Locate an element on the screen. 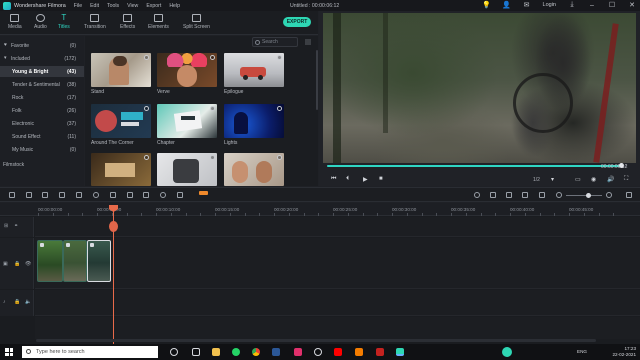  system-clock: 17:23 22-02-2021 is located at coordinates (625, 352).